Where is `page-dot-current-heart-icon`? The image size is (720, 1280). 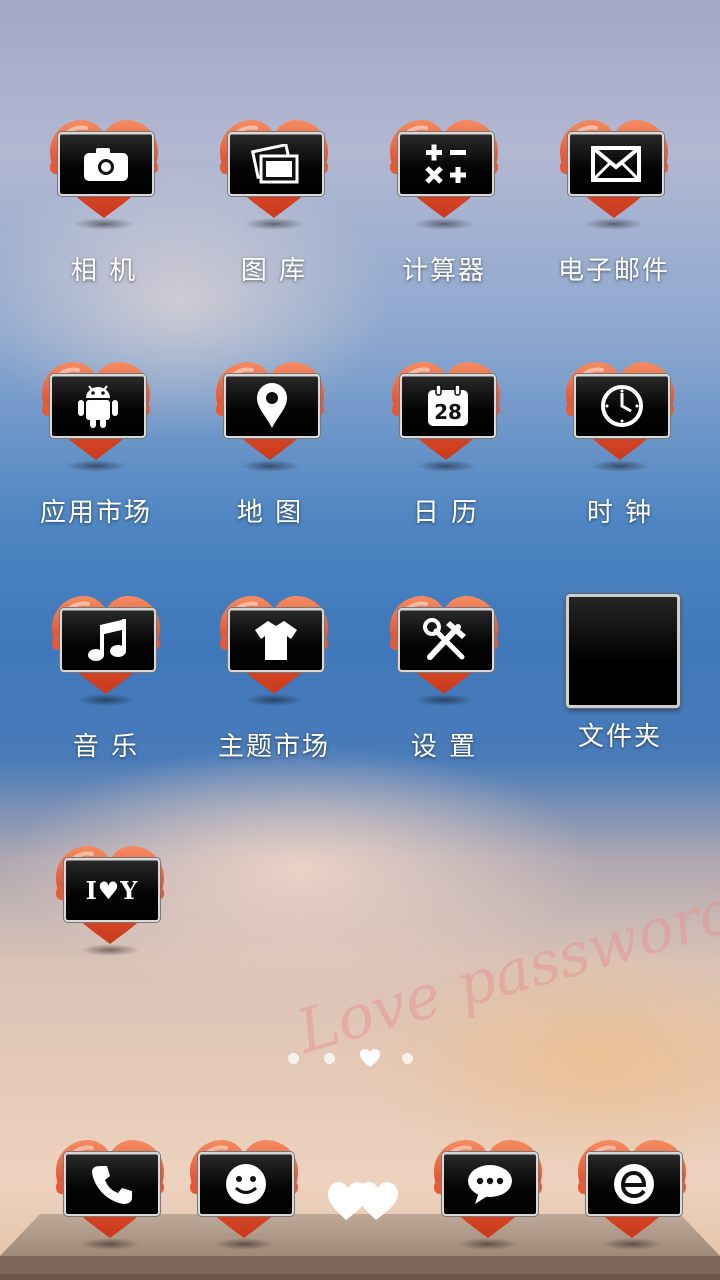
page-dot-current-heart-icon is located at coordinates (370, 1058).